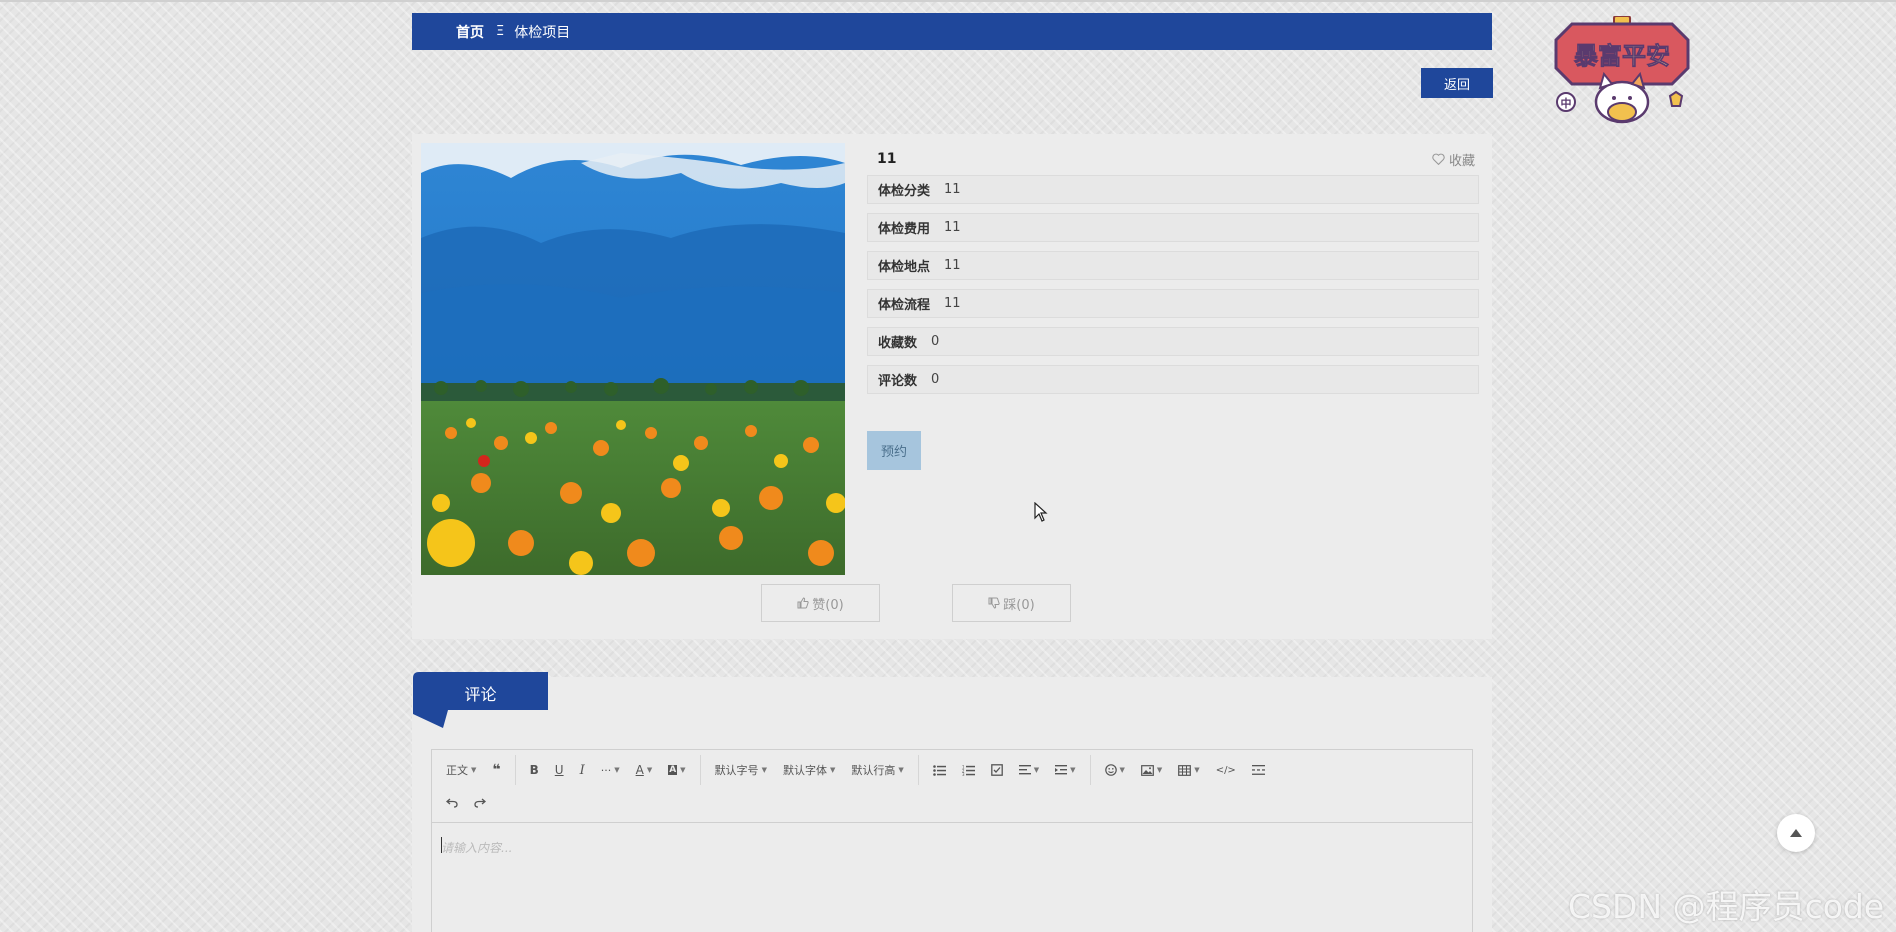 The width and height of the screenshot is (1896, 932). I want to click on dislike-button: 踩(0), so click(1011, 603).